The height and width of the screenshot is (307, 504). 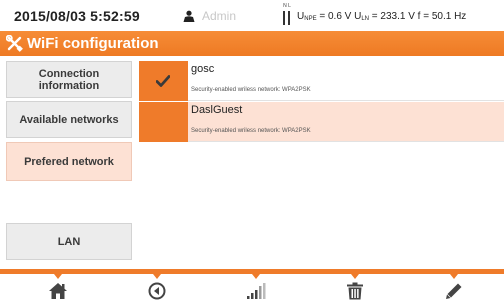 What do you see at coordinates (287, 6) in the screenshot?
I see `nl-label: N L` at bounding box center [287, 6].